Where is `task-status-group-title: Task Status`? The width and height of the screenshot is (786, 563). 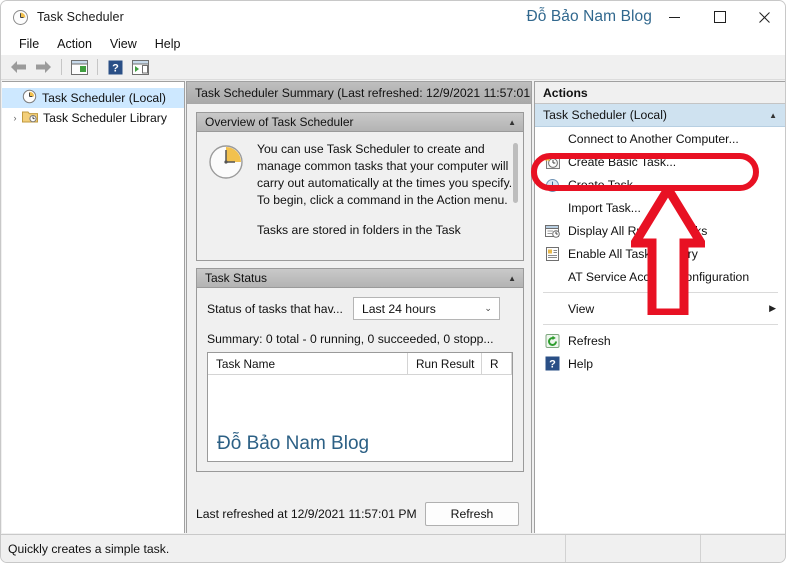 task-status-group-title: Task Status is located at coordinates (236, 278).